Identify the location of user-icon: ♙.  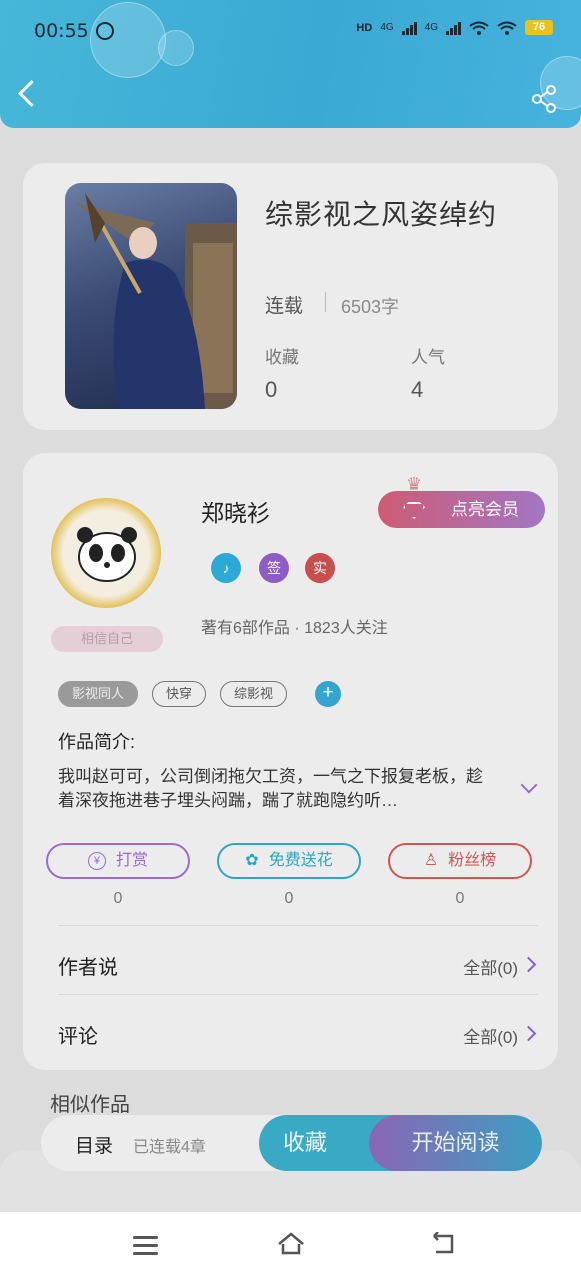
(431, 860).